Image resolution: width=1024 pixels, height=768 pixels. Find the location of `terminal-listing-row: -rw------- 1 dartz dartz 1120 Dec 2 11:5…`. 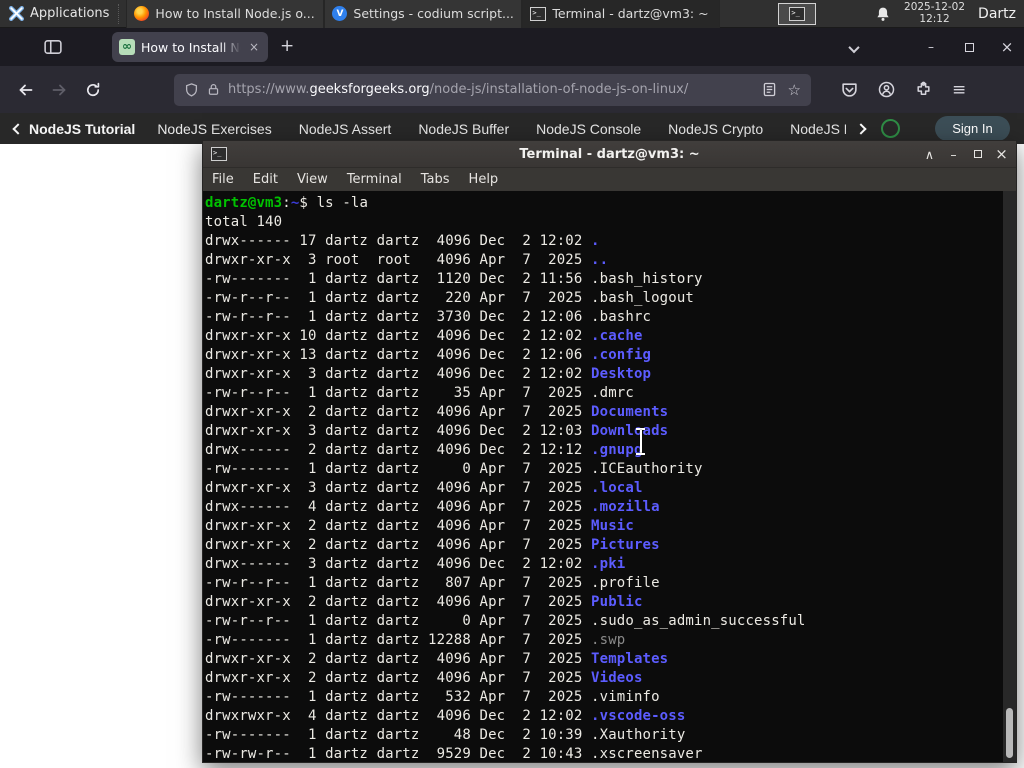

terminal-listing-row: -rw------- 1 dartz dartz 1120 Dec 2 11:5… is located at coordinates (454, 279).